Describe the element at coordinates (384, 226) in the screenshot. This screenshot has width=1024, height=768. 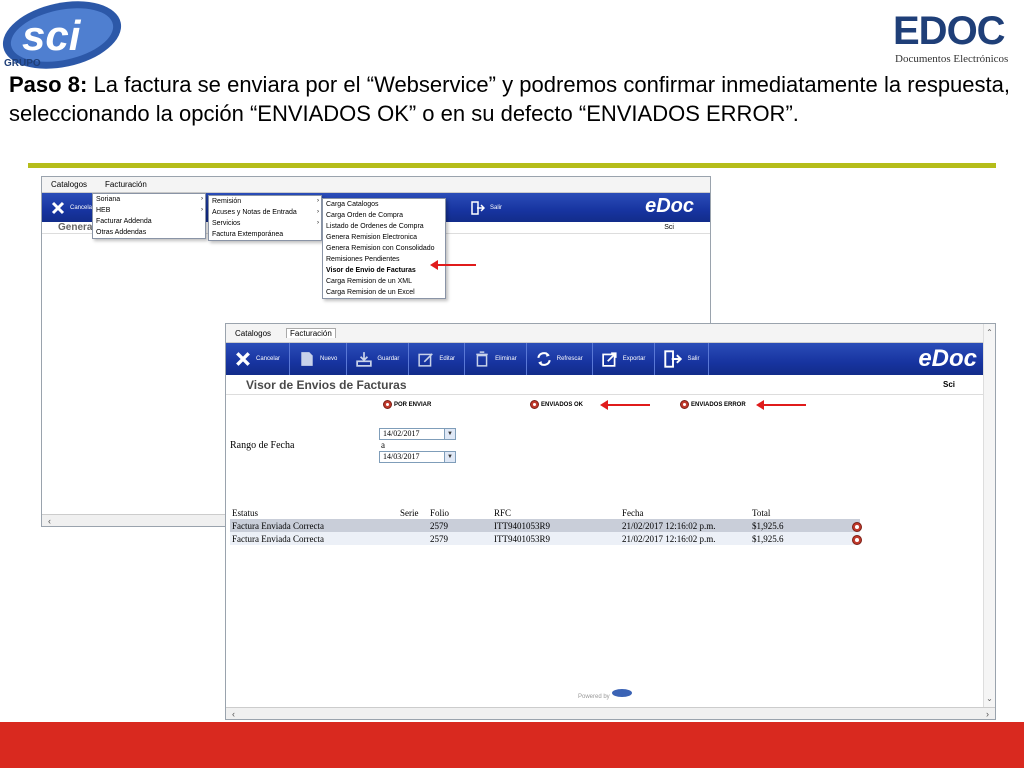
I see `menu-item-listado-ordenes: Listado de Ordenes de Compra` at that location.